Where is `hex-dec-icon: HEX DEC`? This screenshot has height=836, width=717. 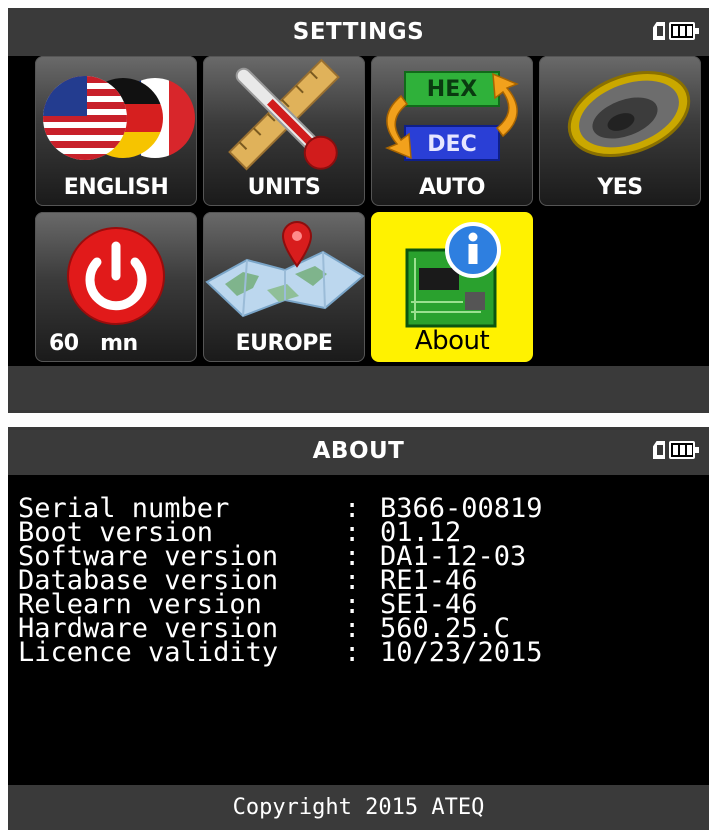 hex-dec-icon: HEX DEC is located at coordinates (452, 116).